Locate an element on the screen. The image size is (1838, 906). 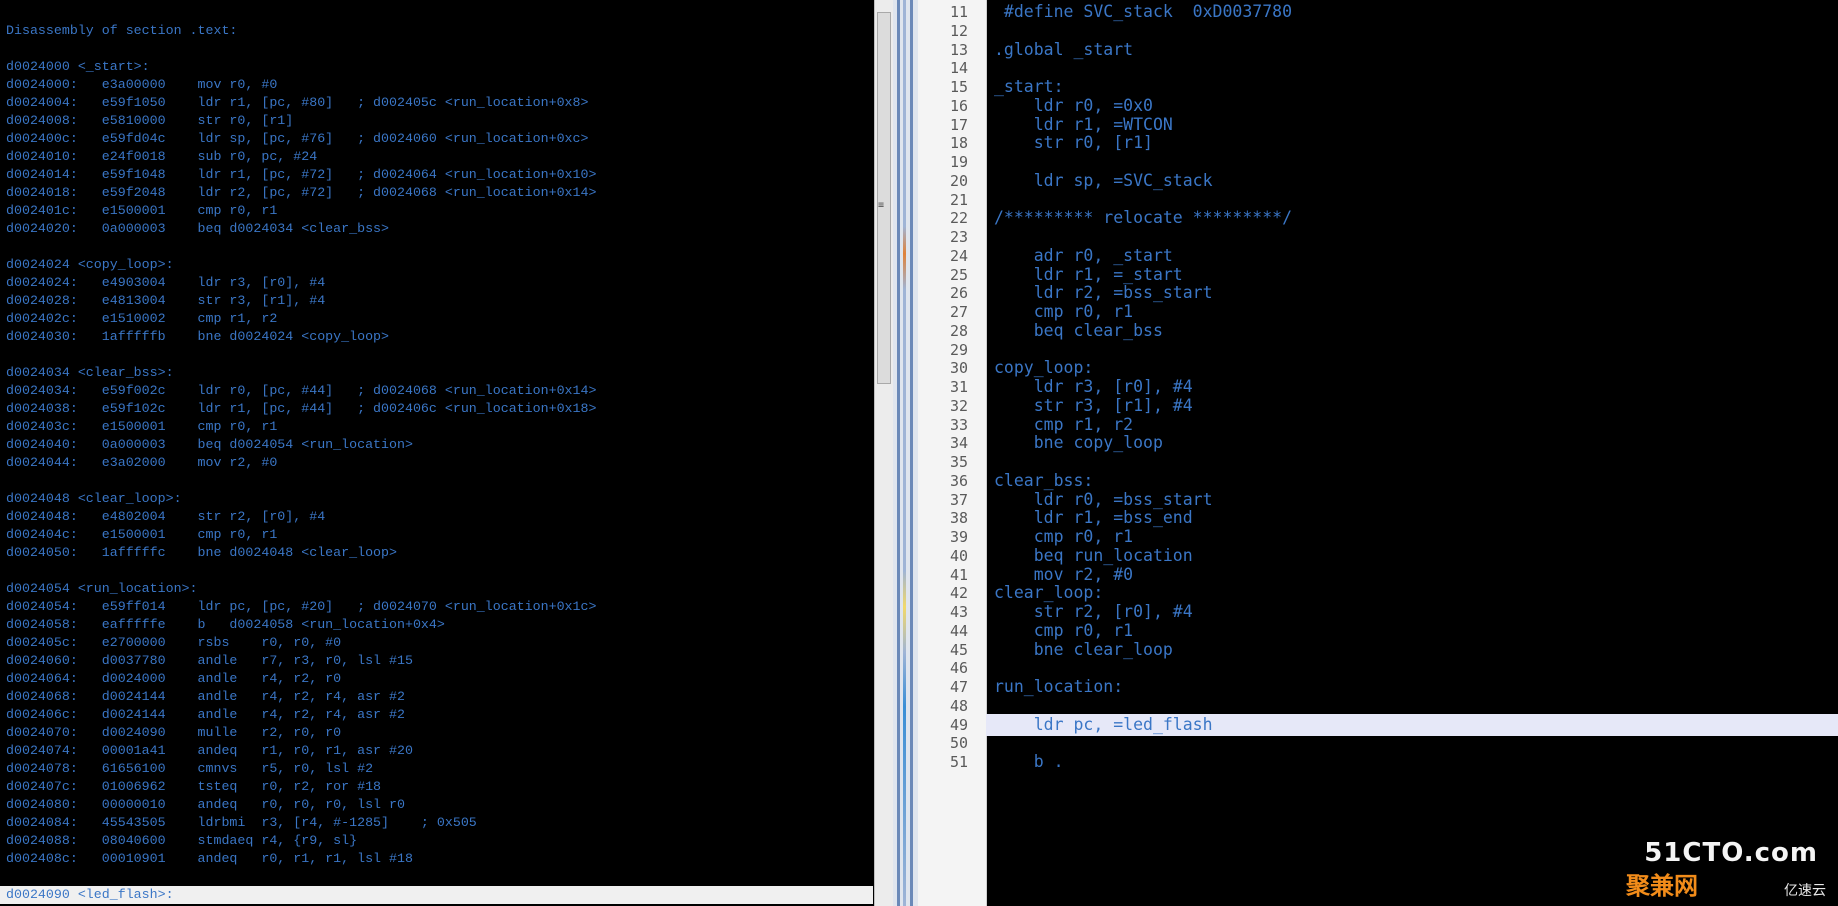
disassembly-line: d0024034 <clear_bss>: is located at coordinates (90, 372).